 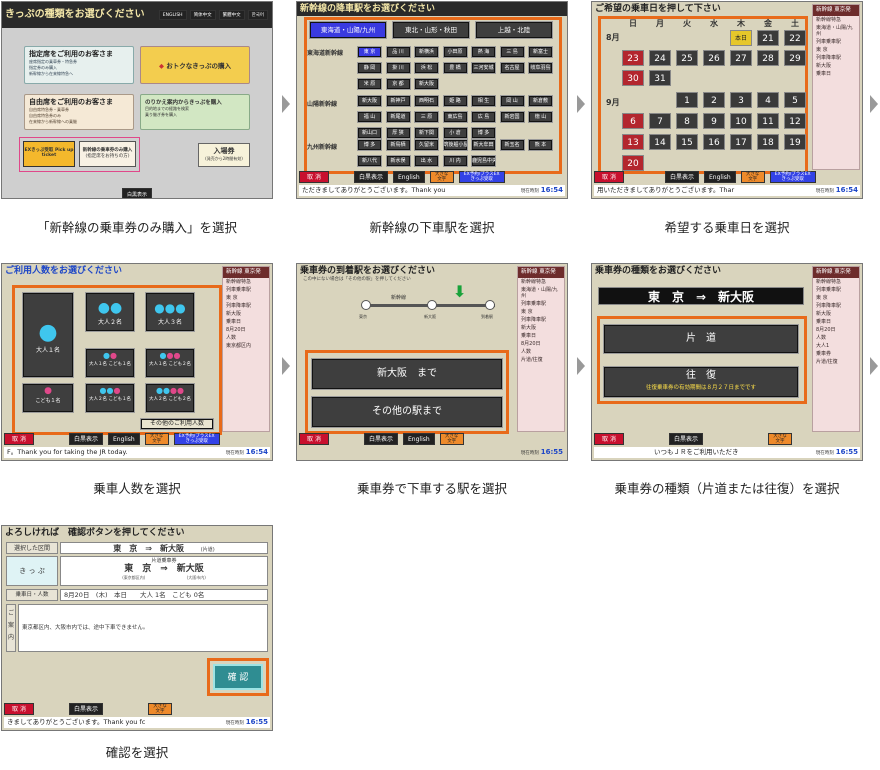 What do you see at coordinates (426, 52) in the screenshot?
I see `station-button: 新横浜` at bounding box center [426, 52].